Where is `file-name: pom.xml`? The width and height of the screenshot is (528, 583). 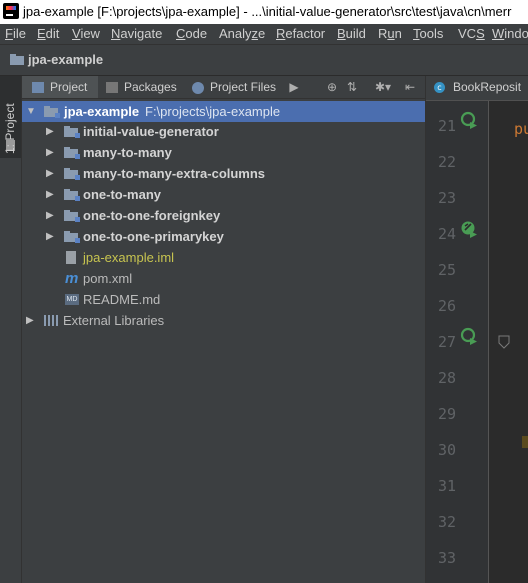 file-name: pom.xml is located at coordinates (108, 278).